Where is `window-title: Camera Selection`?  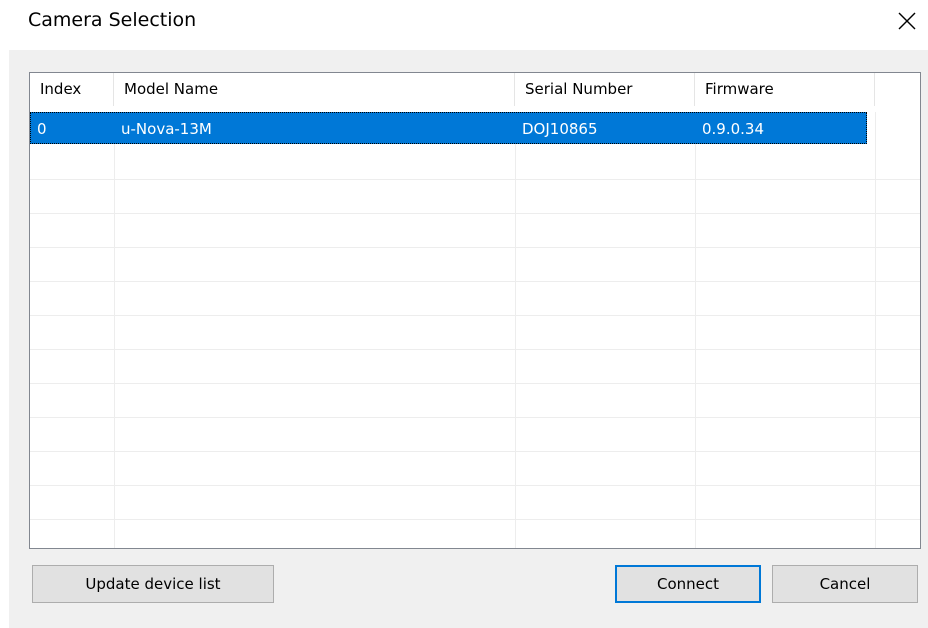
window-title: Camera Selection is located at coordinates (112, 20).